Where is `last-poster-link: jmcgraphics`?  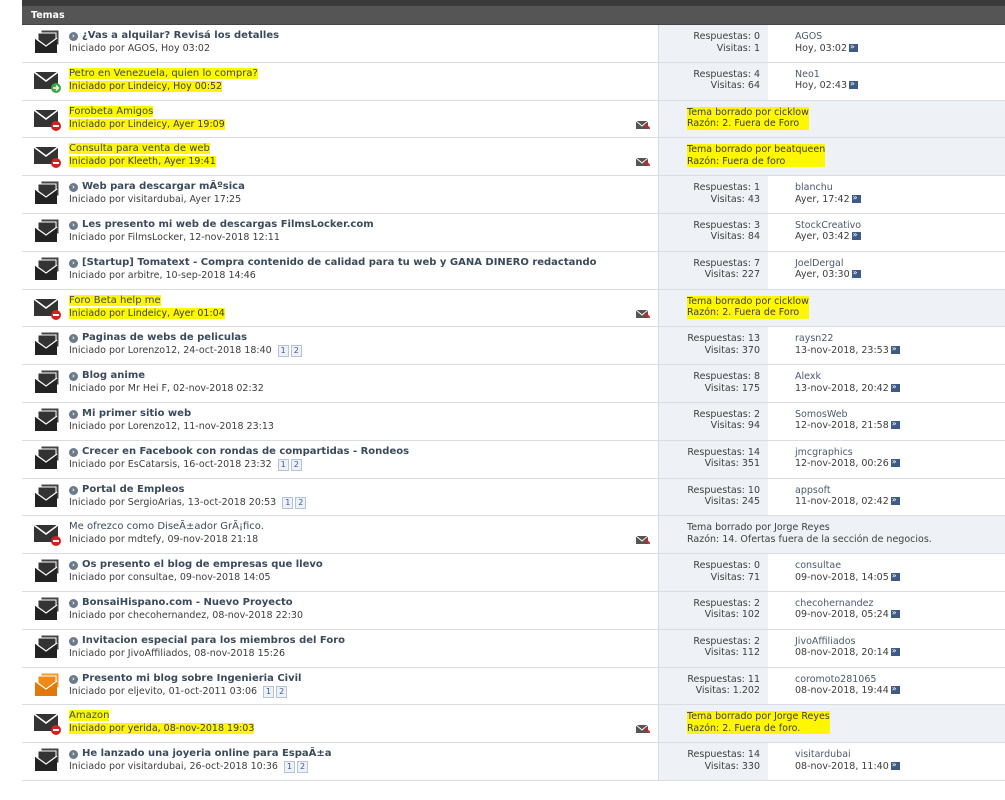 last-poster-link: jmcgraphics is located at coordinates (847, 453).